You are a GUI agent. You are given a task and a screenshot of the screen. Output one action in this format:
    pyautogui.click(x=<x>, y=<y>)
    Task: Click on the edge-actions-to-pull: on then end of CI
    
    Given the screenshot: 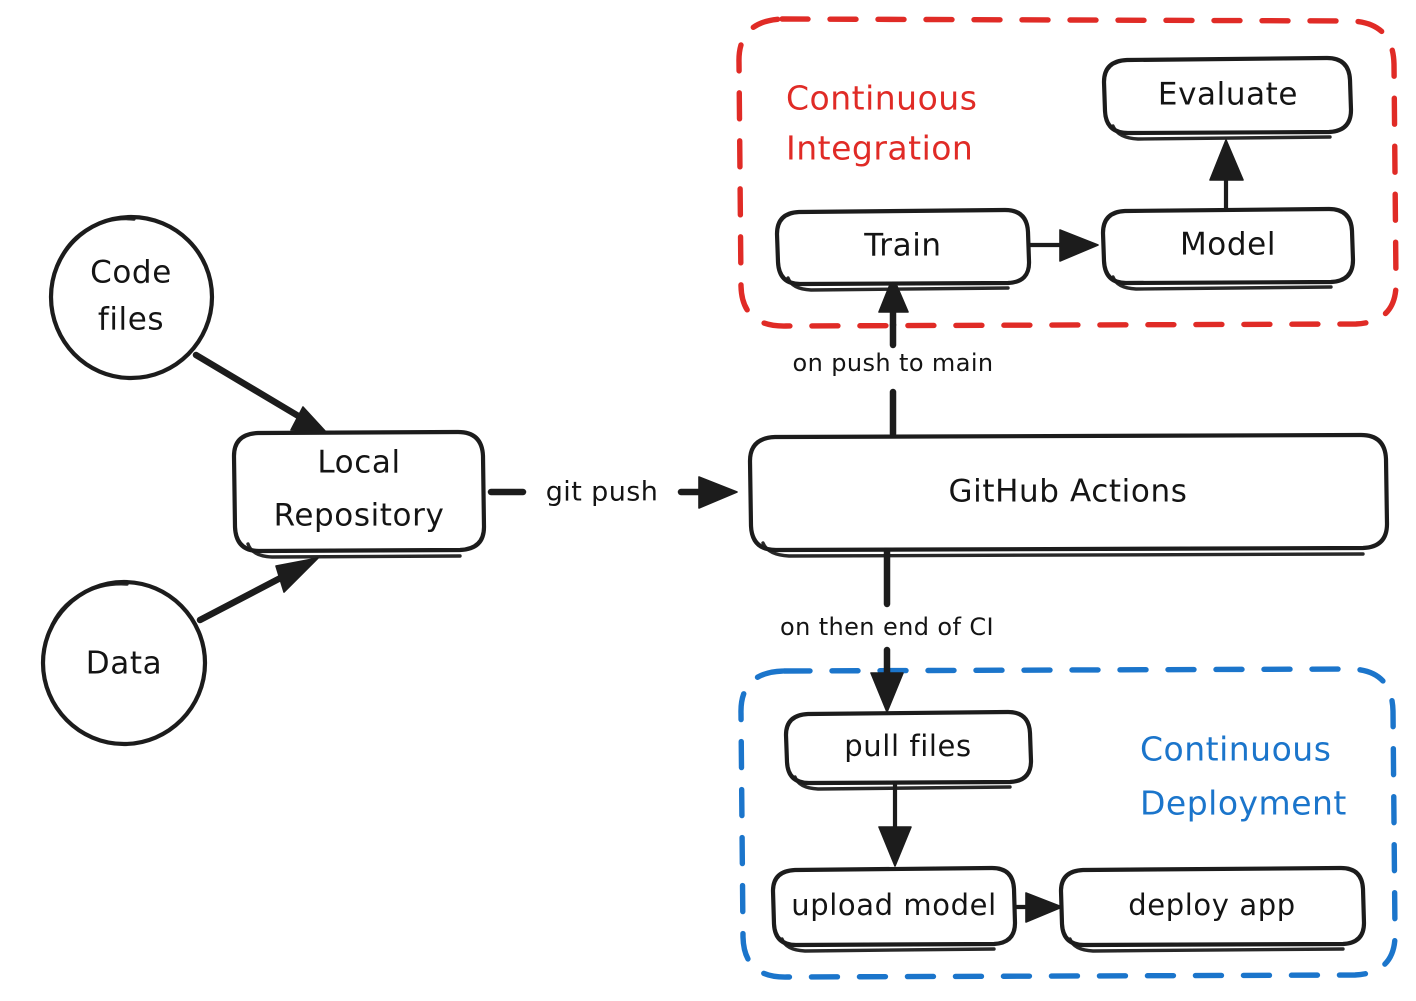 What is the action you would take?
    pyautogui.click(x=887, y=630)
    